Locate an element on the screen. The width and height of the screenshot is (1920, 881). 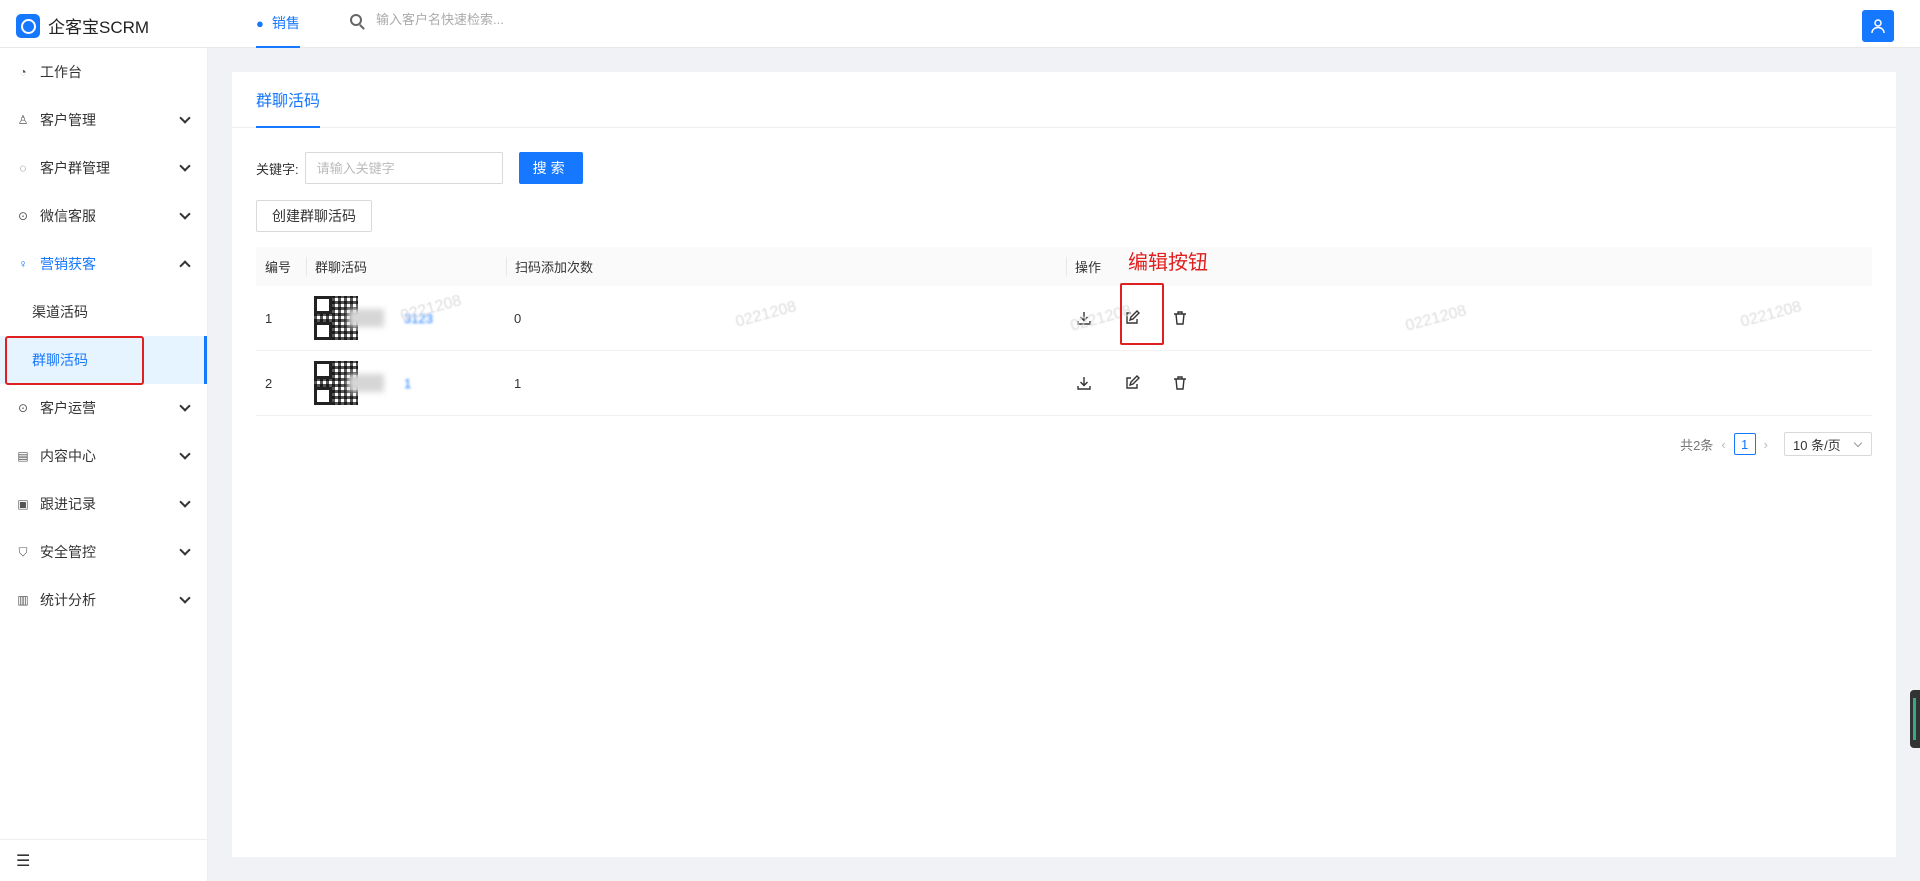
shield-icon: ⛉ is located at coordinates (23, 551).